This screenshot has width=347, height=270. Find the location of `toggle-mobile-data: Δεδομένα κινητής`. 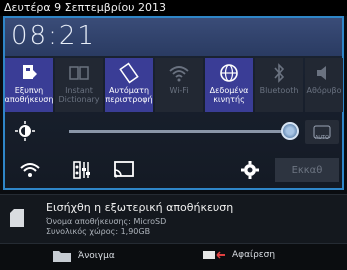

toggle-mobile-data: Δεδομένα κινητής is located at coordinates (229, 85).